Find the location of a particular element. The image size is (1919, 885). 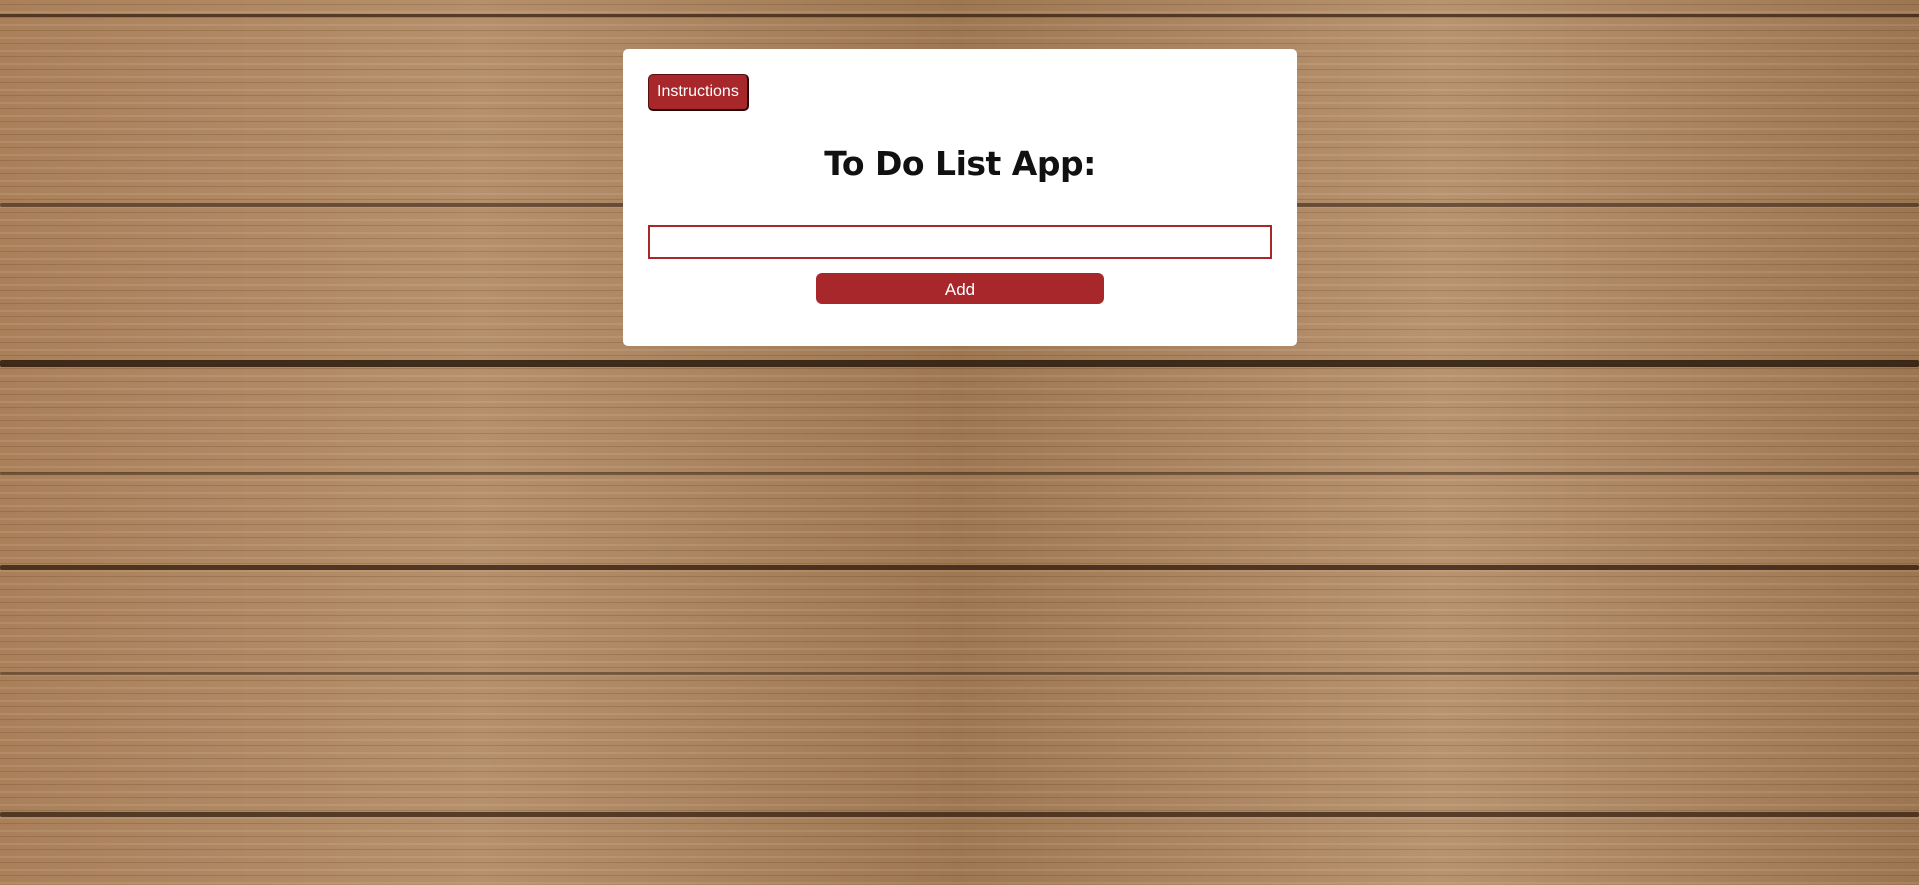

add-button: Add is located at coordinates (960, 288).